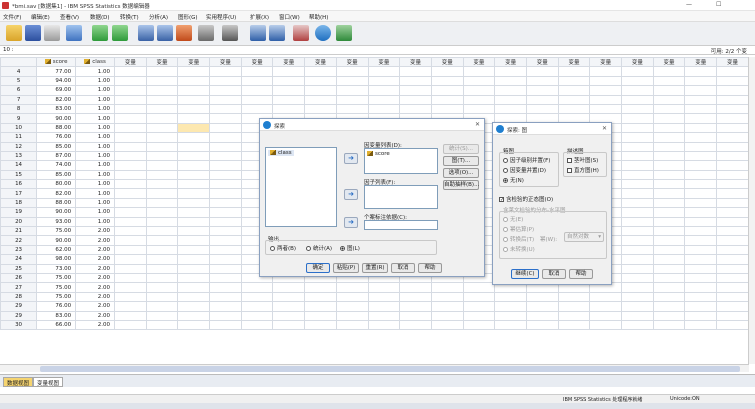  Describe the element at coordinates (19, 118) in the screenshot. I see `row-number: 9` at that location.